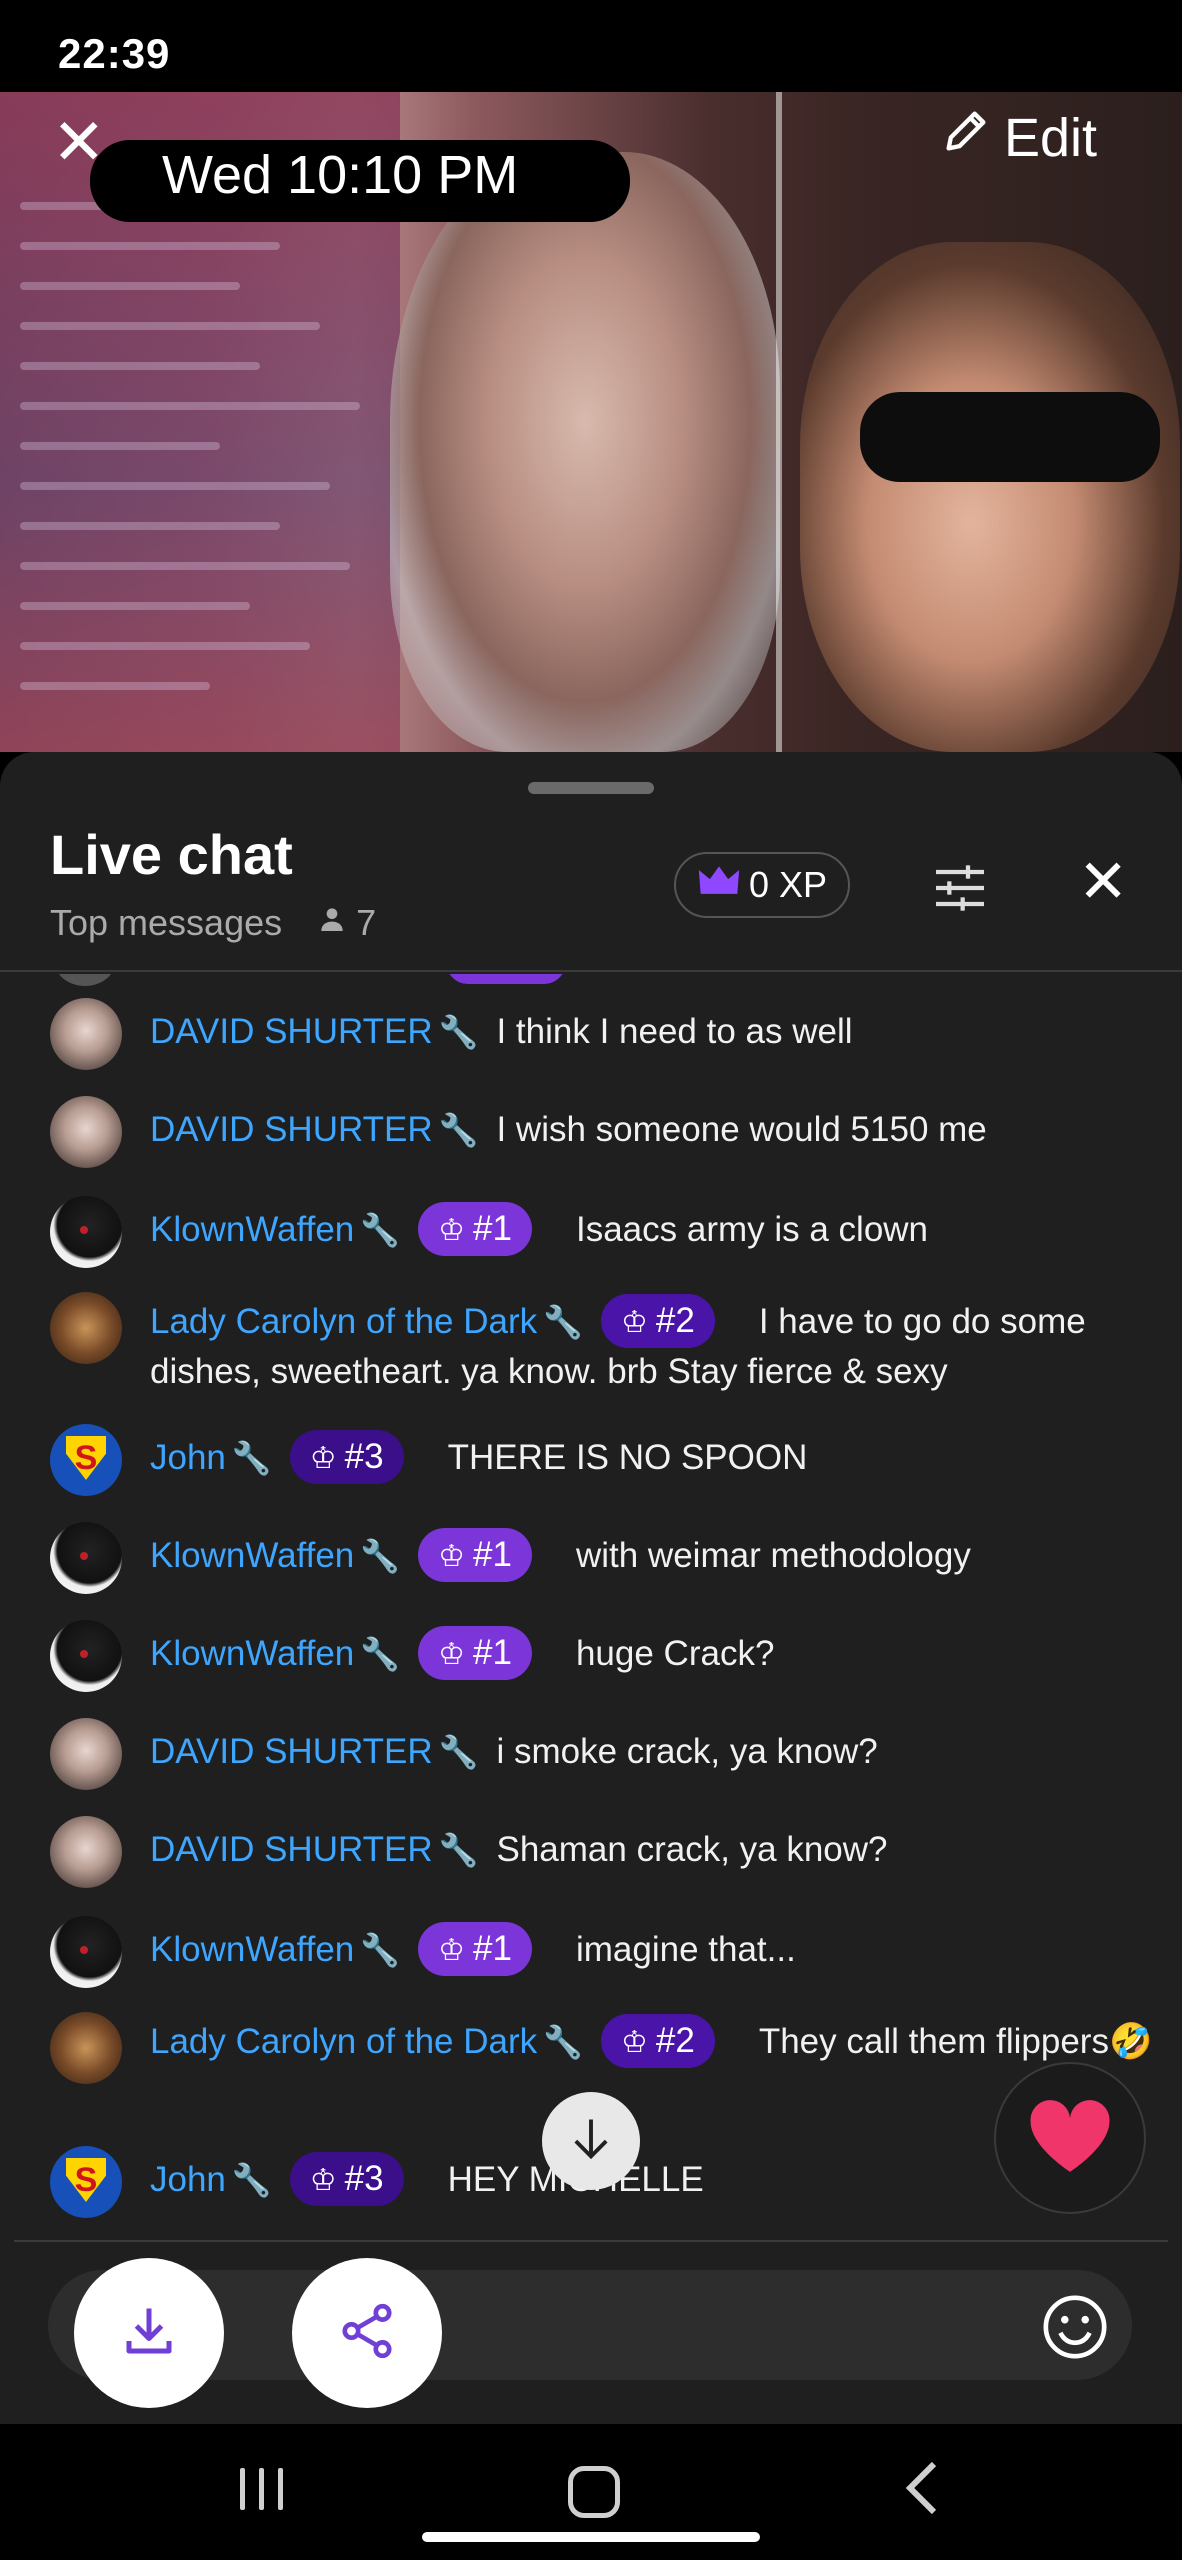 This screenshot has height=2560, width=1182. I want to click on xp-value: 0 XP, so click(788, 884).